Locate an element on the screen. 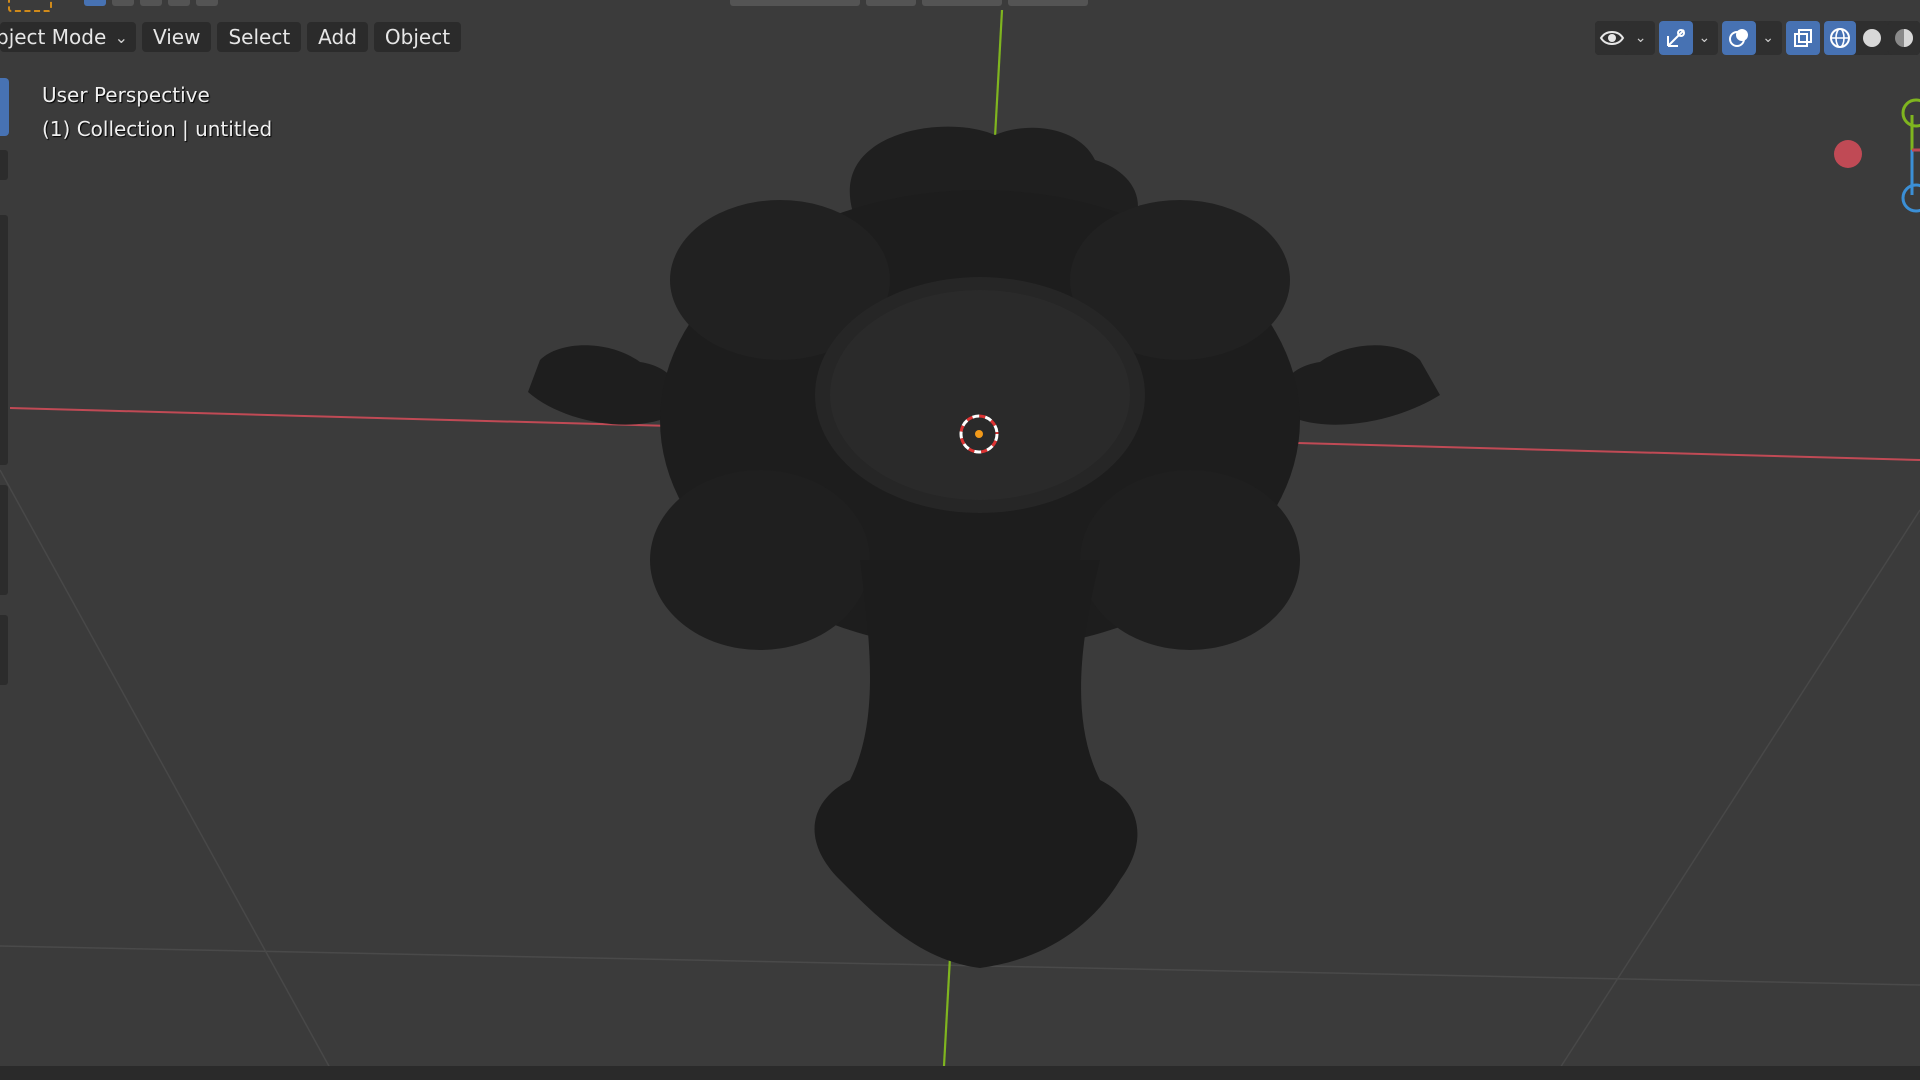 The image size is (1920, 1080). menu-add: Add is located at coordinates (337, 37).